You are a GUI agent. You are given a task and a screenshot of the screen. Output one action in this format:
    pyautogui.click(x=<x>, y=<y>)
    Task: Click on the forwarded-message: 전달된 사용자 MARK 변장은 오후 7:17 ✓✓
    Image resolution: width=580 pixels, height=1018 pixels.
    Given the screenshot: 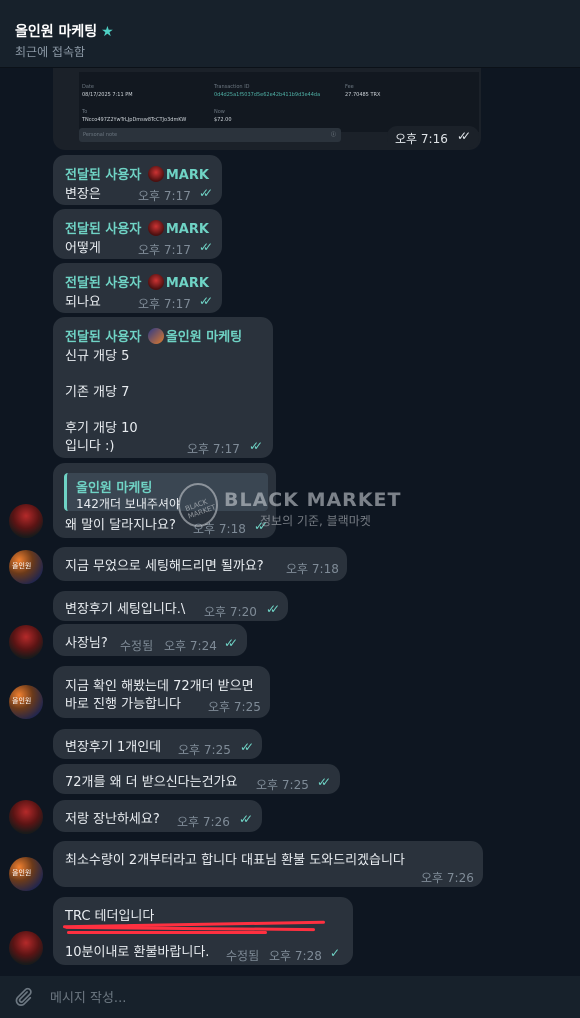 What is the action you would take?
    pyautogui.click(x=137, y=180)
    